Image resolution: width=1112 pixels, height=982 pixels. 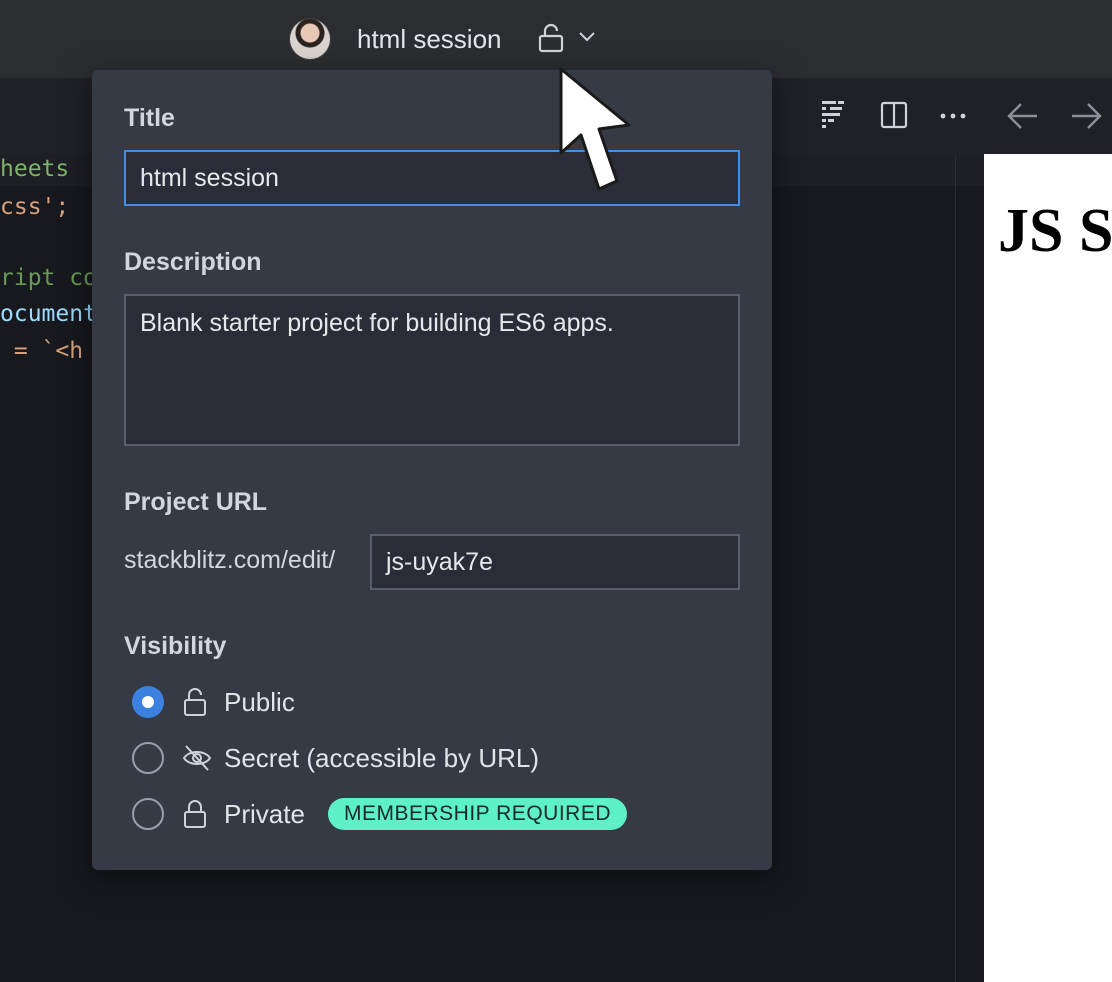 What do you see at coordinates (555, 562) in the screenshot?
I see `project-url-input: js-uyak7e` at bounding box center [555, 562].